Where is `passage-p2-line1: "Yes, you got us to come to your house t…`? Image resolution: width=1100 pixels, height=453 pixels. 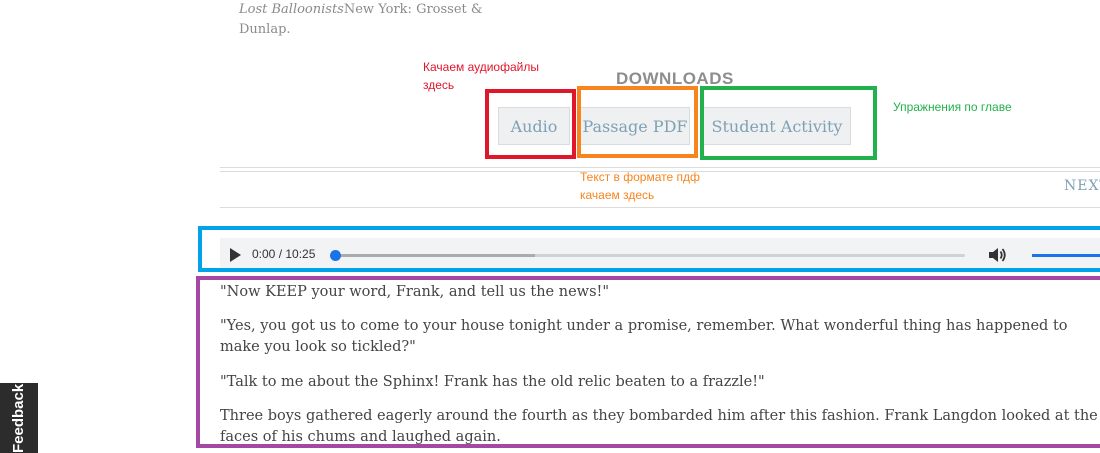
passage-p2-line1: "Yes, you got us to come to your house t… is located at coordinates (644, 326).